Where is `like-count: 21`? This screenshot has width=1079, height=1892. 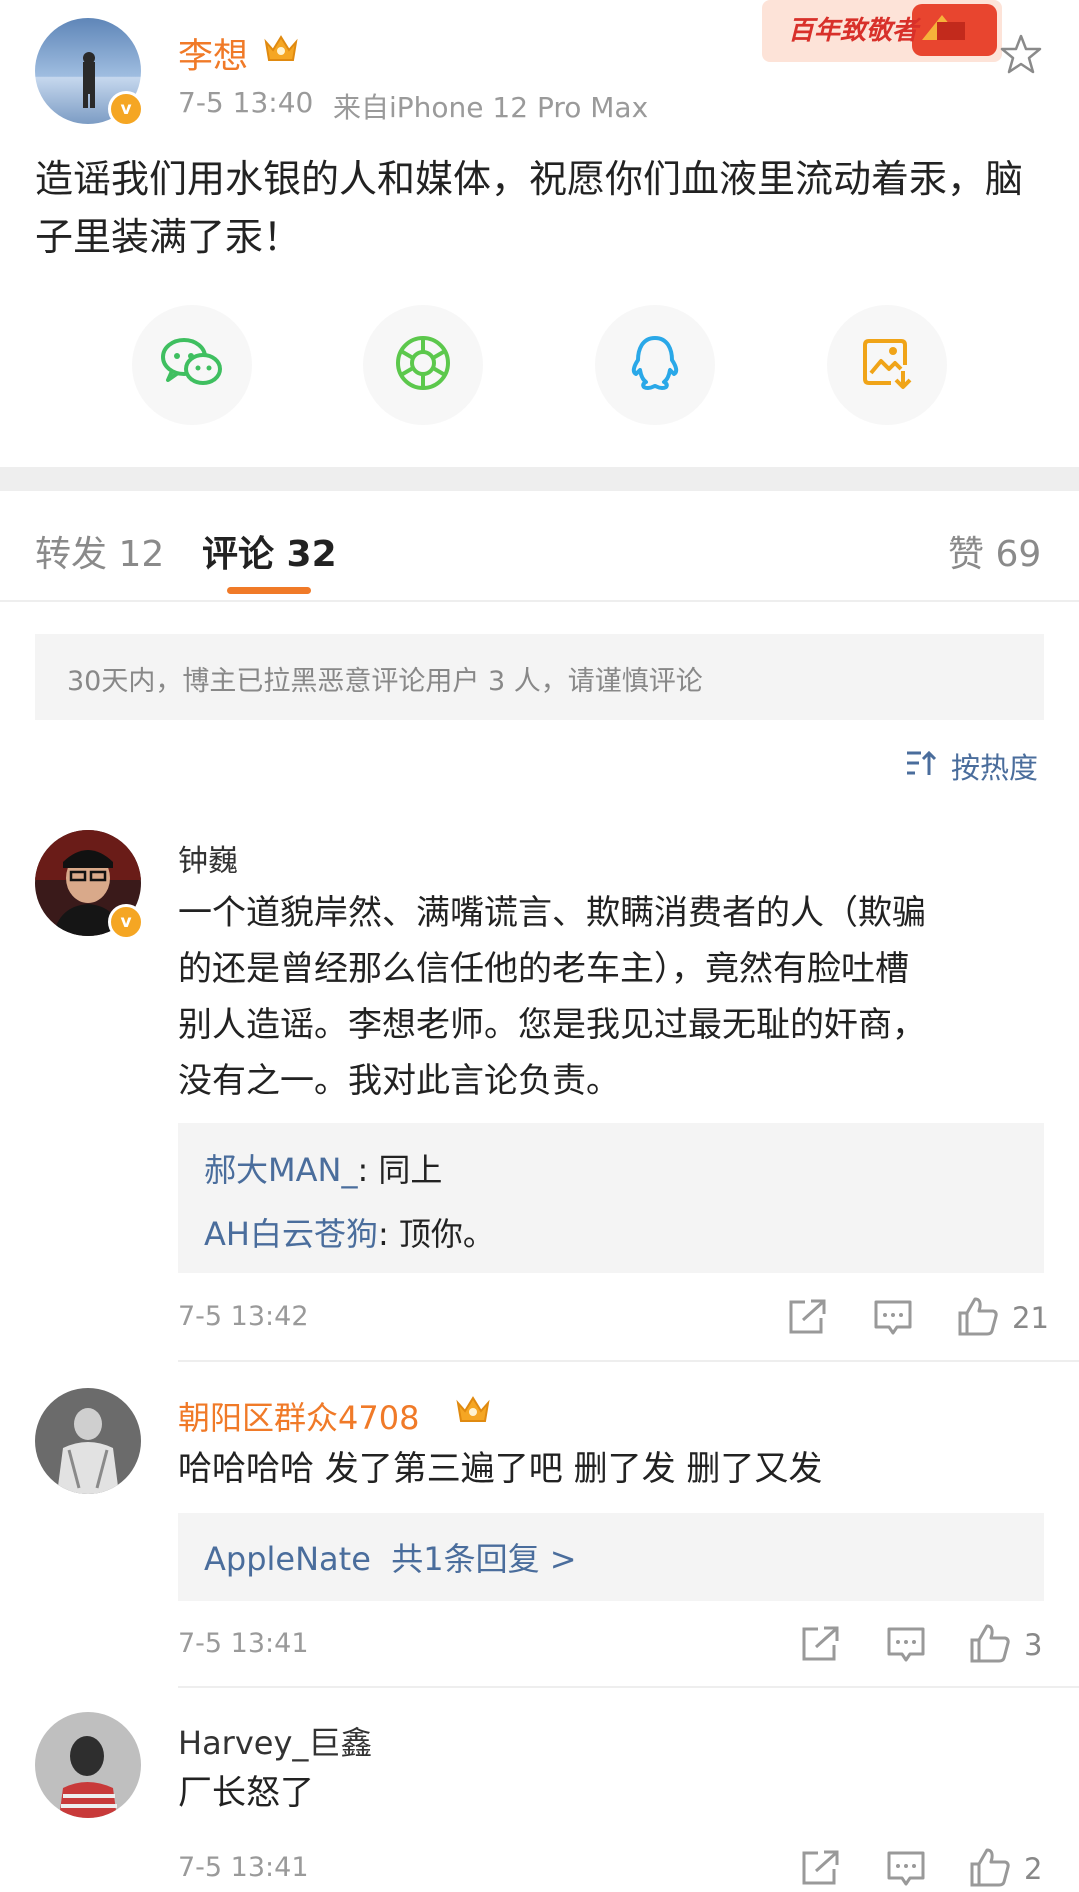 like-count: 21 is located at coordinates (1030, 1318).